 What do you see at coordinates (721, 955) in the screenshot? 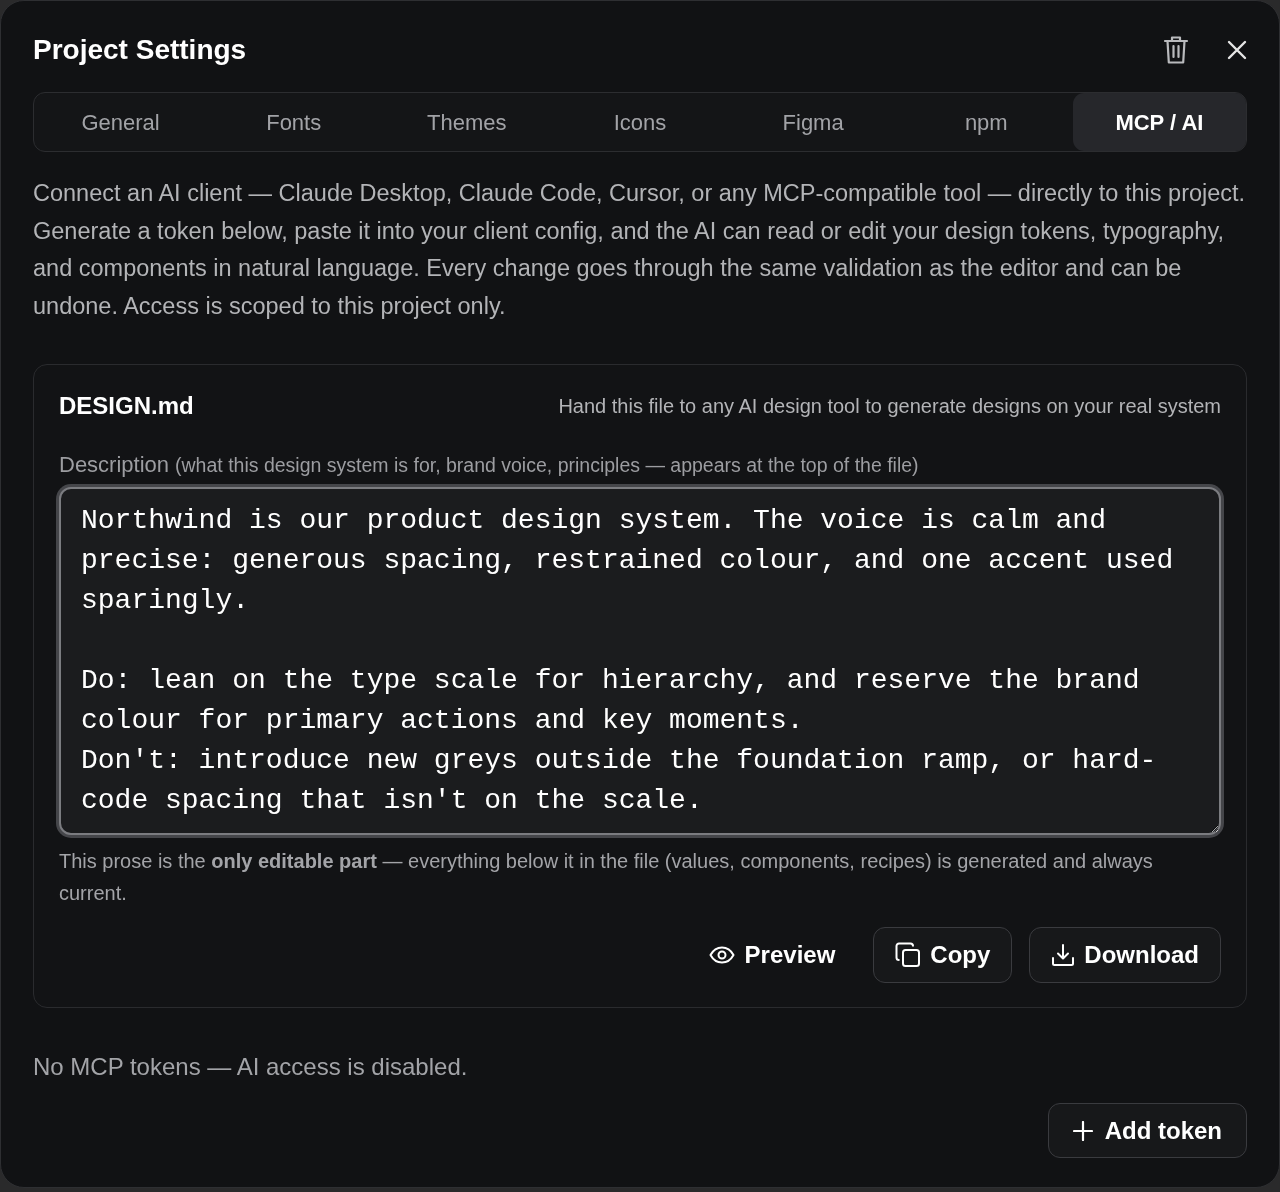
I see `eye-icon` at bounding box center [721, 955].